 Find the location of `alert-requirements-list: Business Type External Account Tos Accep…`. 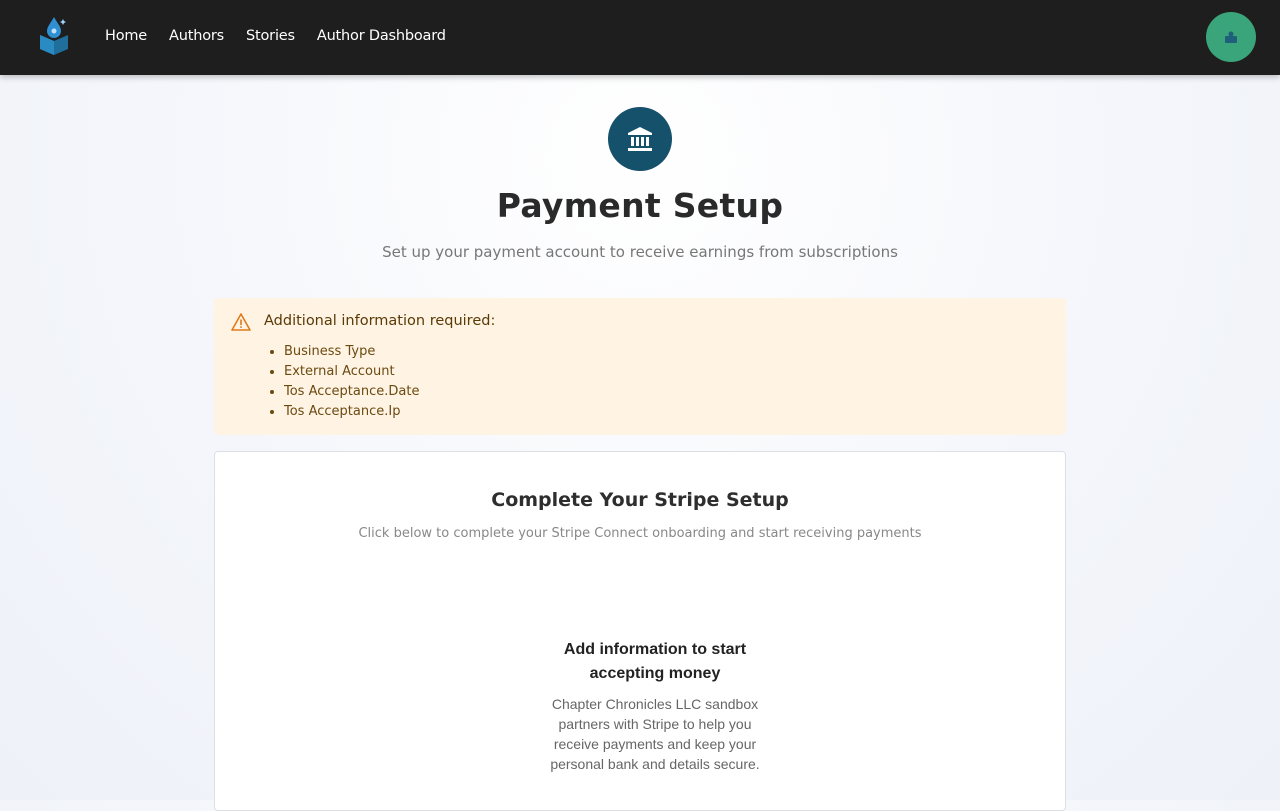

alert-requirements-list: Business Type External Account Tos Accep… is located at coordinates (351, 382).